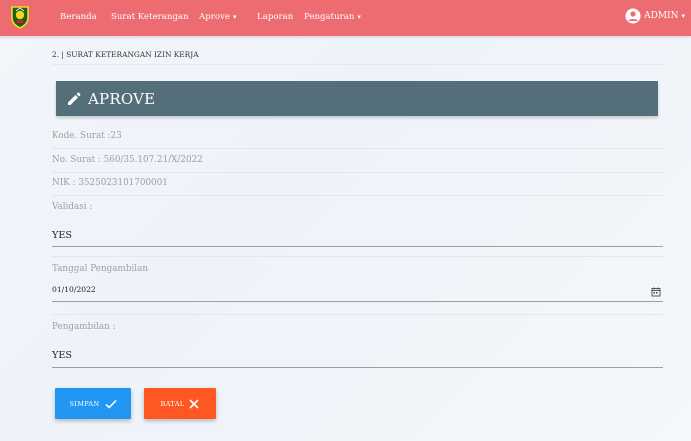 This screenshot has width=691, height=441. I want to click on check-icon, so click(110, 404).